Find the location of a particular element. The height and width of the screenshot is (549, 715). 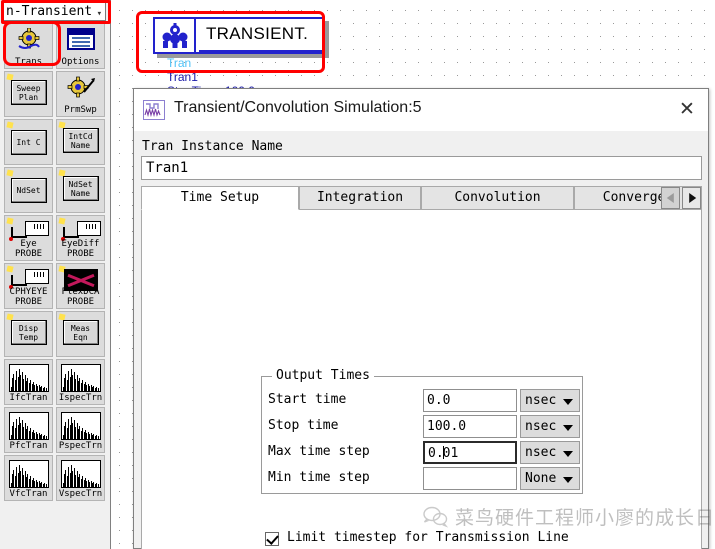

stop-time-input: 100.0 is located at coordinates (470, 426).